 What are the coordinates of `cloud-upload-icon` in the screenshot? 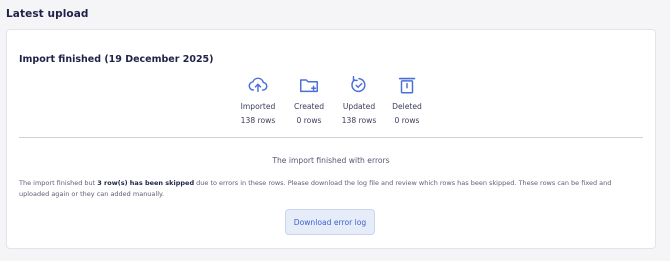 It's located at (258, 85).